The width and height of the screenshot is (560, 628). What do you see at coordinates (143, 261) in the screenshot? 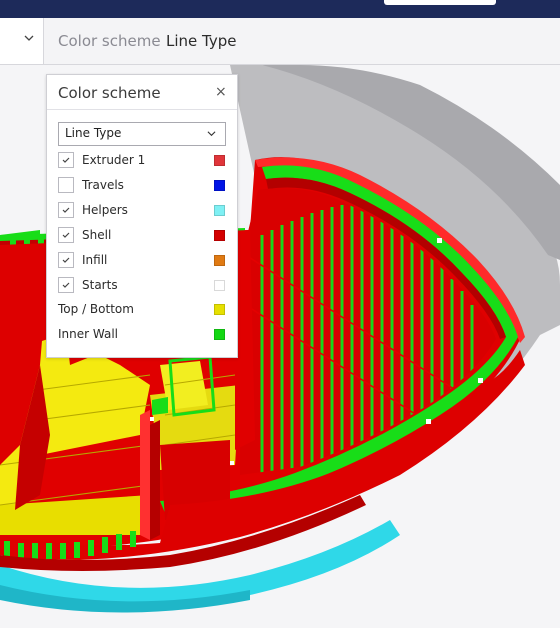
I see `legend-row-infill: Infill` at bounding box center [143, 261].